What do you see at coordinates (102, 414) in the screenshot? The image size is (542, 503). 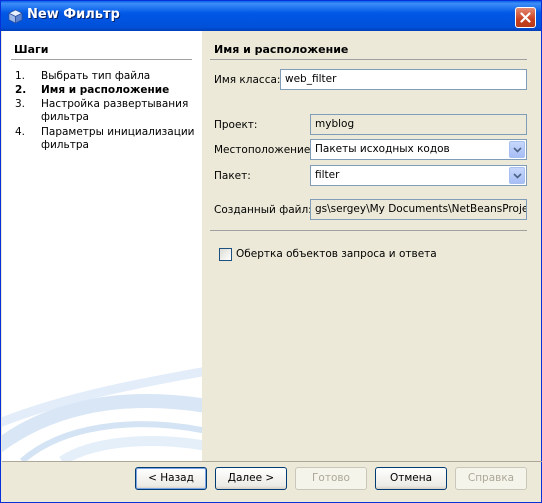 I see `decorative-swoosh` at bounding box center [102, 414].